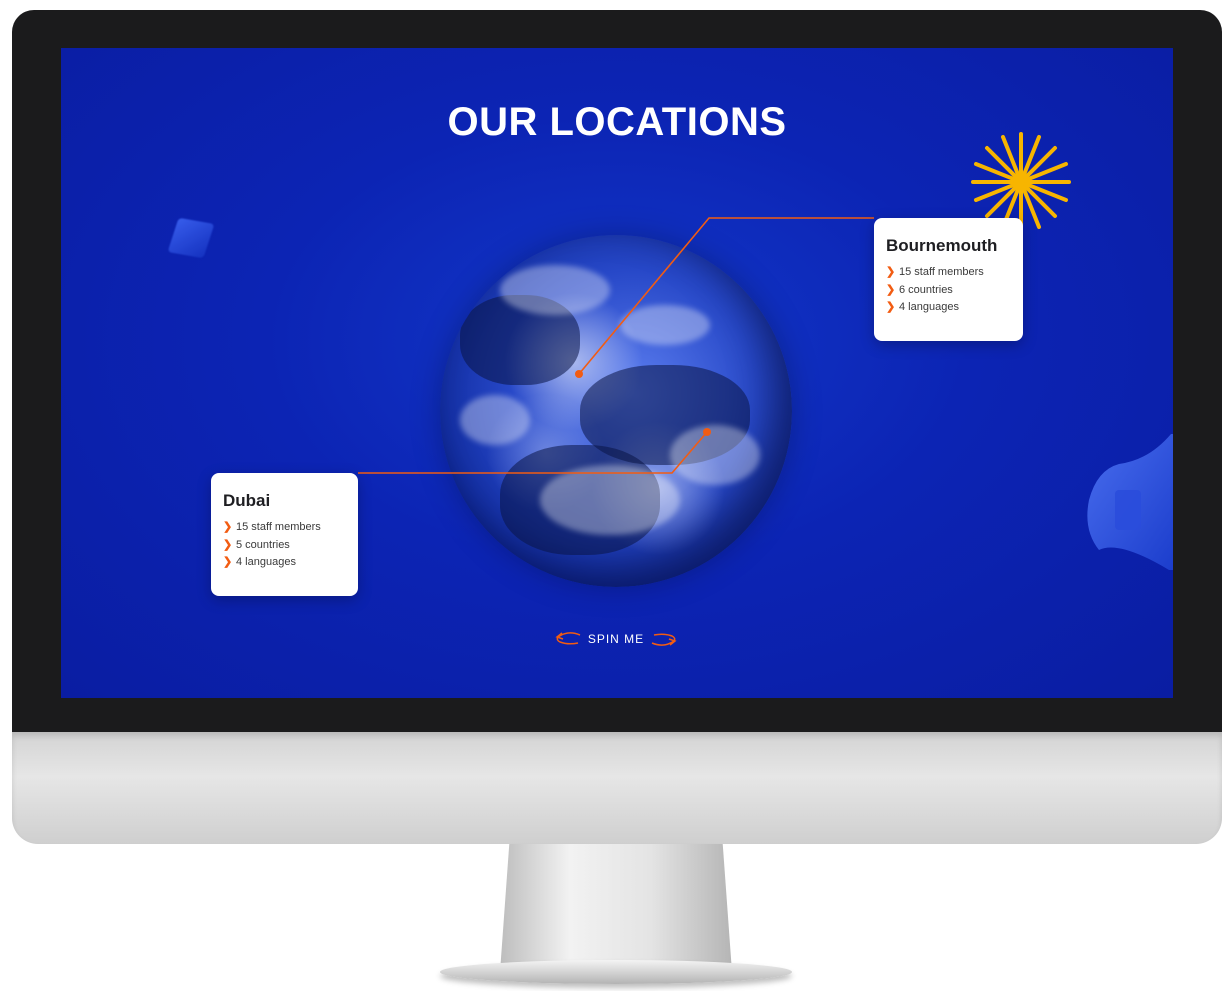 This screenshot has width=1232, height=991. What do you see at coordinates (247, 500) in the screenshot?
I see `location-name: Dubai` at bounding box center [247, 500].